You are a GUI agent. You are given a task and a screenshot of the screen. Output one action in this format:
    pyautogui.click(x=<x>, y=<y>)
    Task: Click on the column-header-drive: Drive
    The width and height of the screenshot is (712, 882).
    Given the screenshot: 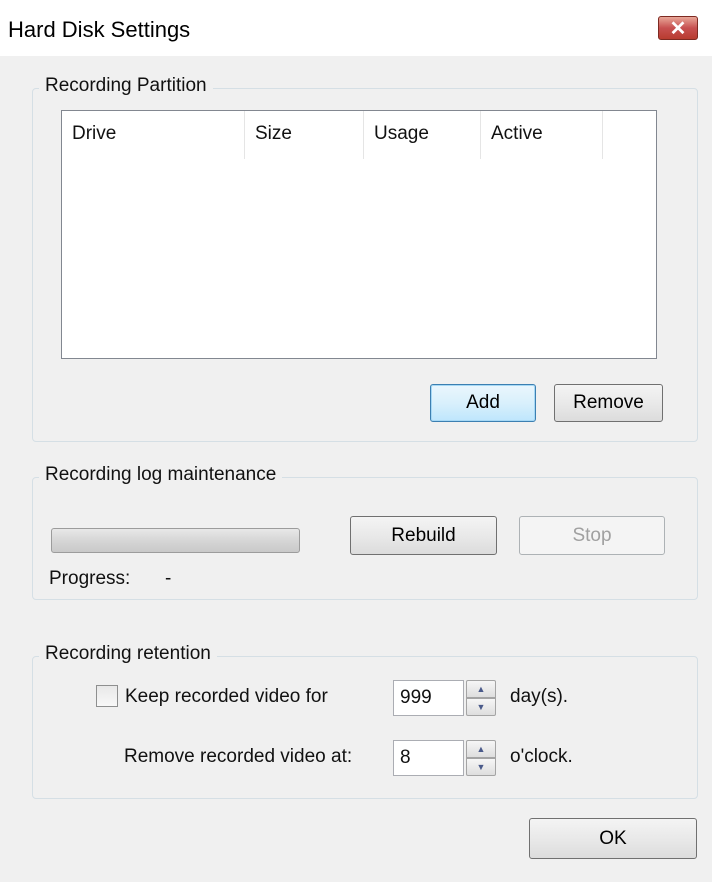 What is the action you would take?
    pyautogui.click(x=153, y=135)
    